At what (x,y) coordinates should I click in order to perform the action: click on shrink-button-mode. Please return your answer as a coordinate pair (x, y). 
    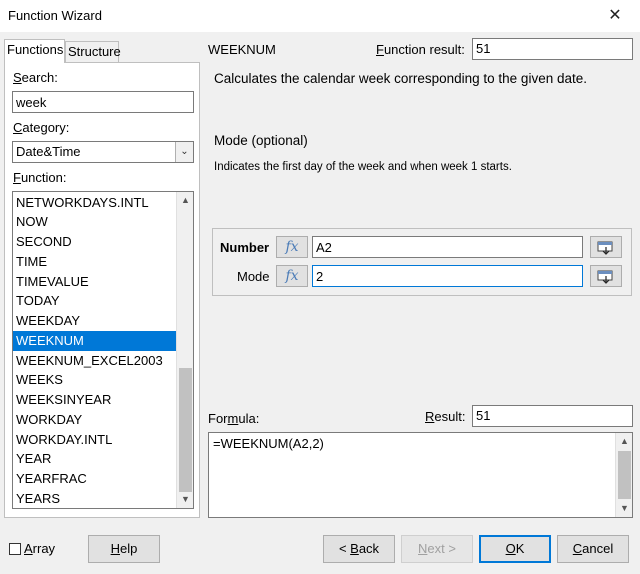
    Looking at the image, I should click on (606, 276).